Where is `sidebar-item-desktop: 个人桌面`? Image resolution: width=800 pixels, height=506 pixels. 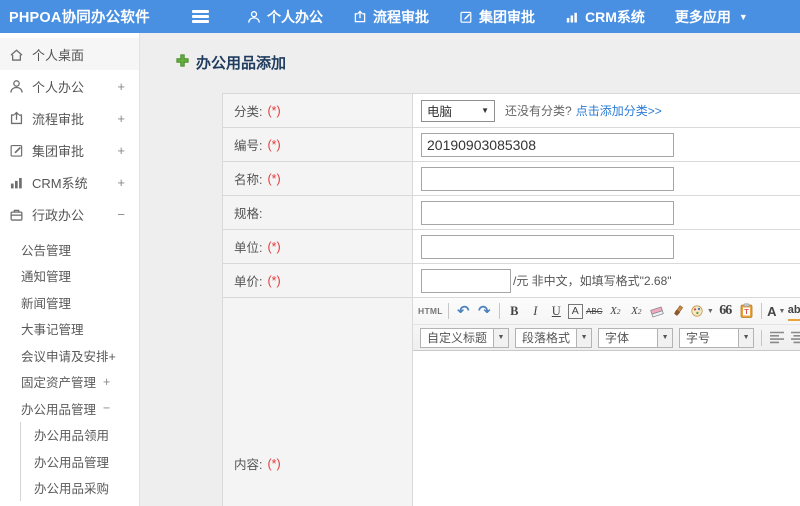 sidebar-item-desktop: 个人桌面 is located at coordinates (69, 54).